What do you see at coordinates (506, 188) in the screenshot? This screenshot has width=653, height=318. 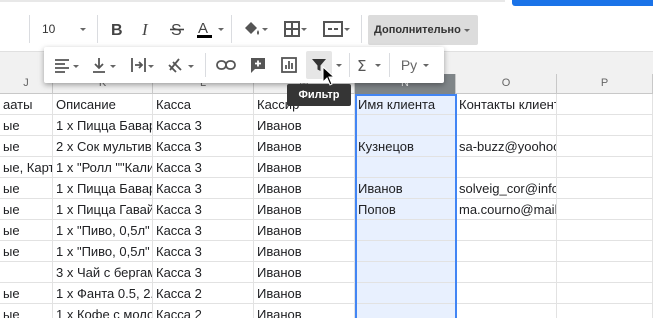 I see `table-cell: solveig_cor@infoseller.com` at bounding box center [506, 188].